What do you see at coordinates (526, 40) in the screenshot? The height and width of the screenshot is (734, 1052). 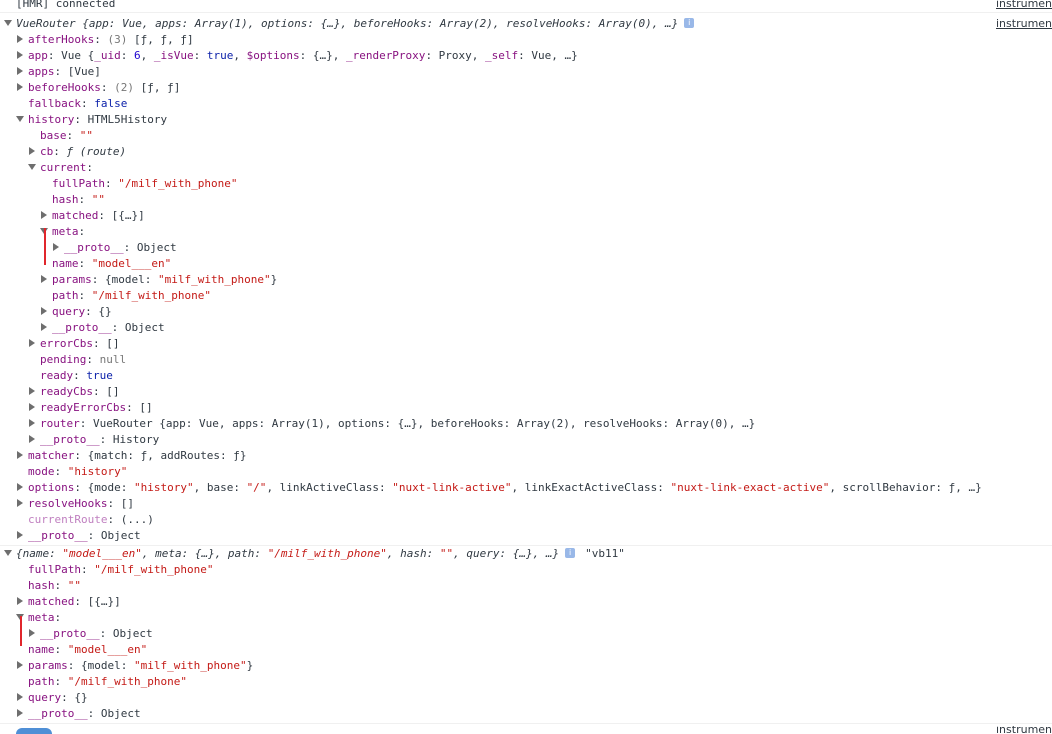 I see `property-row: afterHooks: (3) [ƒ, ƒ, ƒ]` at bounding box center [526, 40].